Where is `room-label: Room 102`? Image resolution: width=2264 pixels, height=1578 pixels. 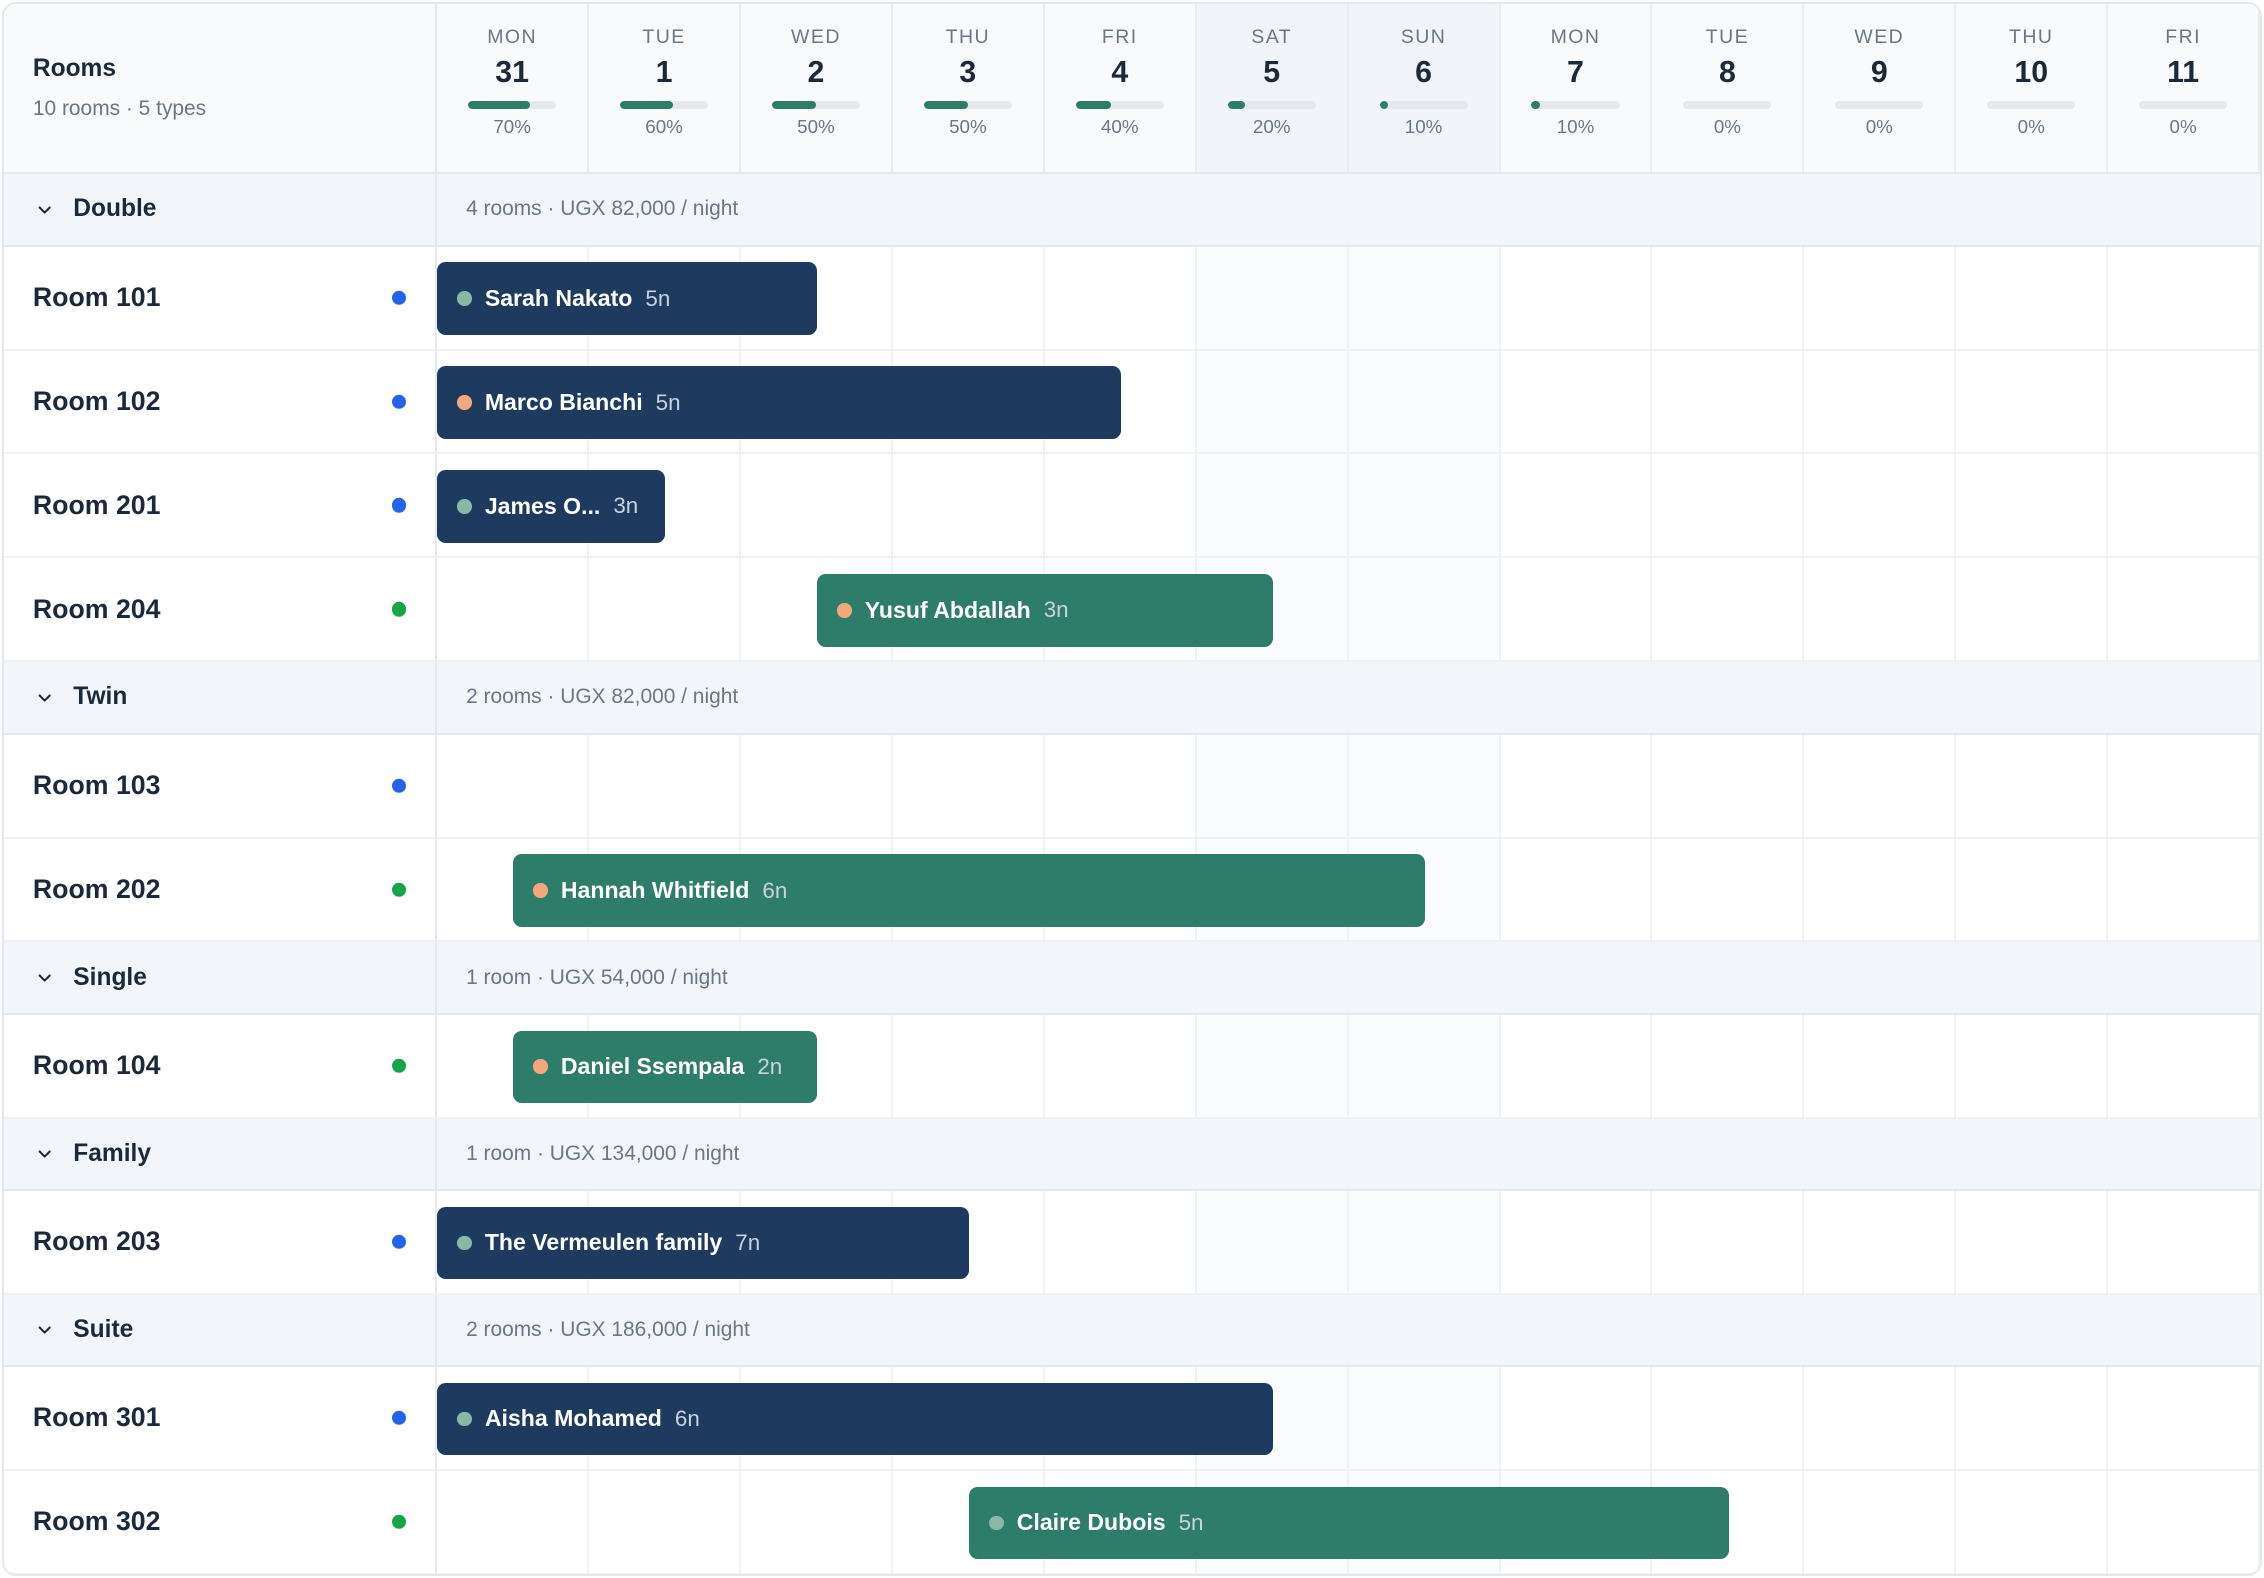
room-label: Room 102 is located at coordinates (221, 401).